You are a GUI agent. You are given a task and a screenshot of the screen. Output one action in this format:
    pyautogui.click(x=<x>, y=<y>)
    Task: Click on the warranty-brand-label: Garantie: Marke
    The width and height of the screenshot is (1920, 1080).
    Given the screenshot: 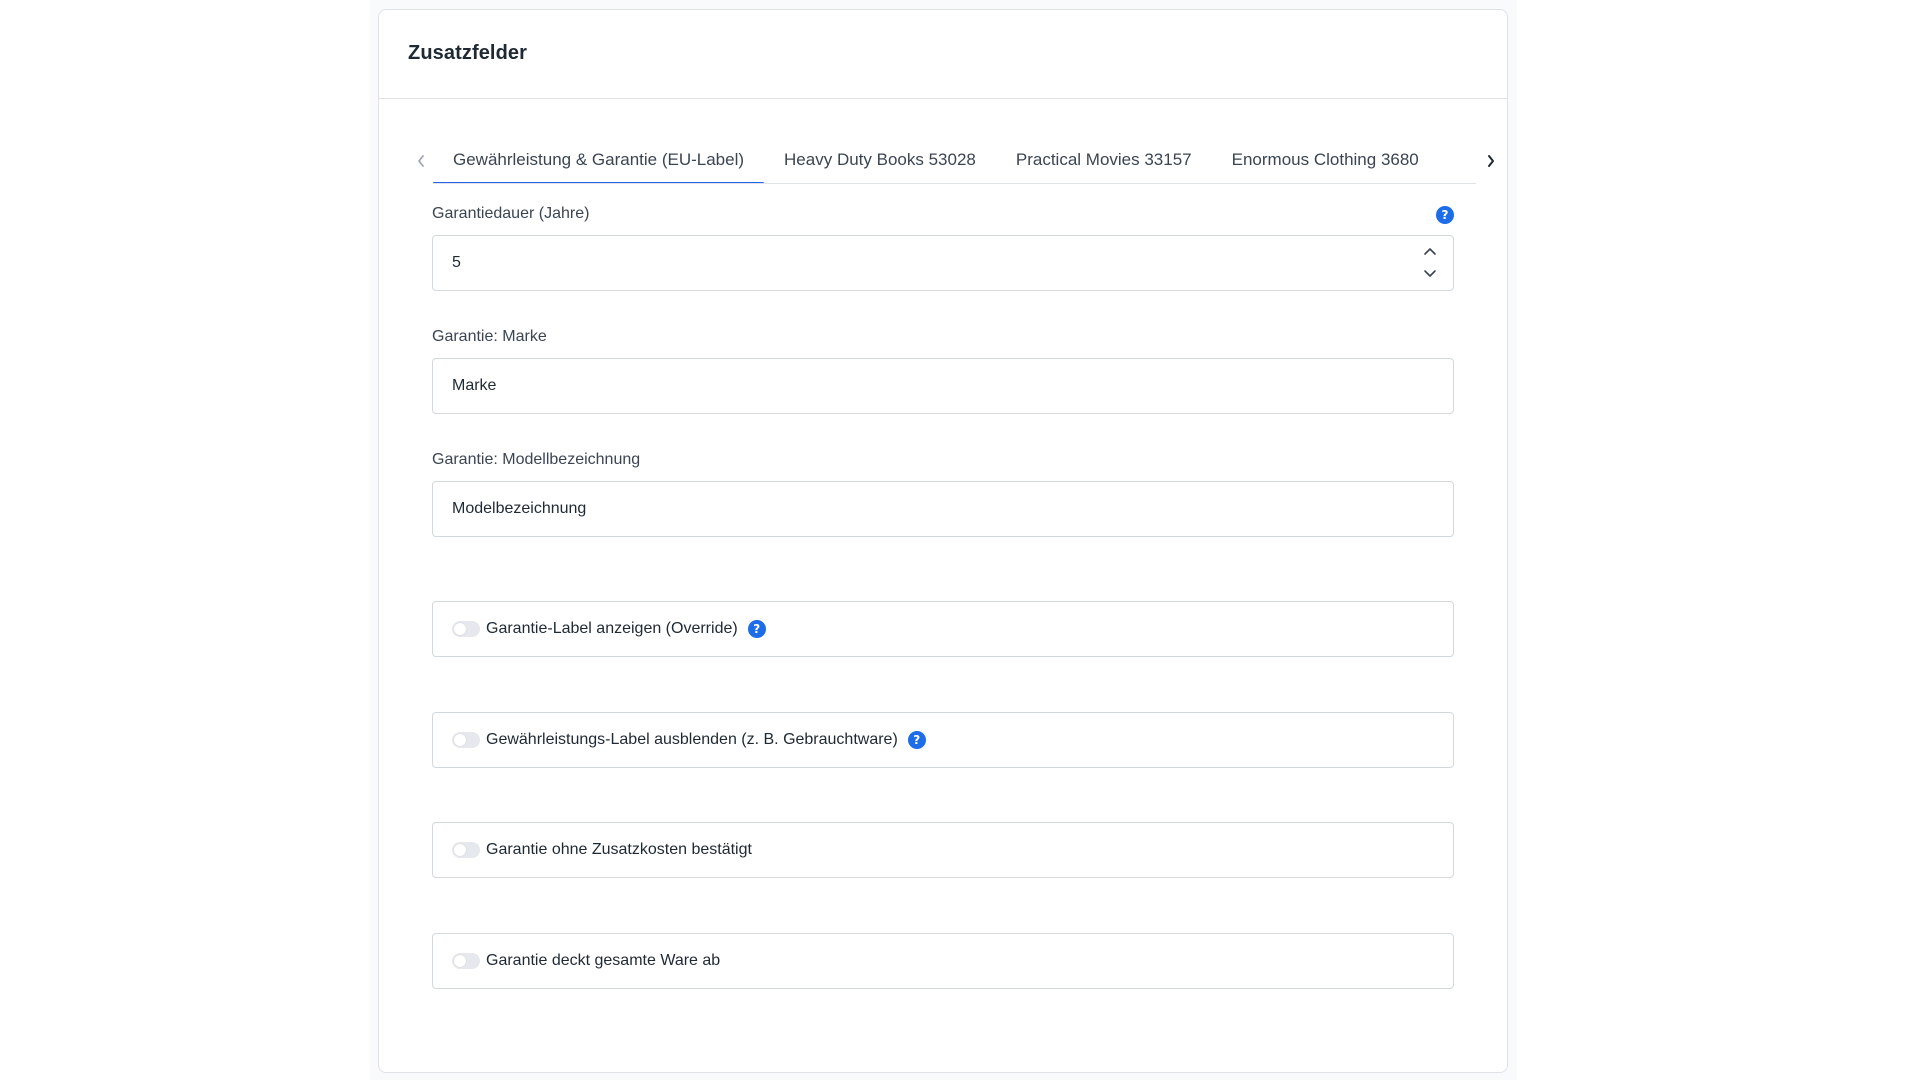 What is the action you would take?
    pyautogui.click(x=489, y=336)
    